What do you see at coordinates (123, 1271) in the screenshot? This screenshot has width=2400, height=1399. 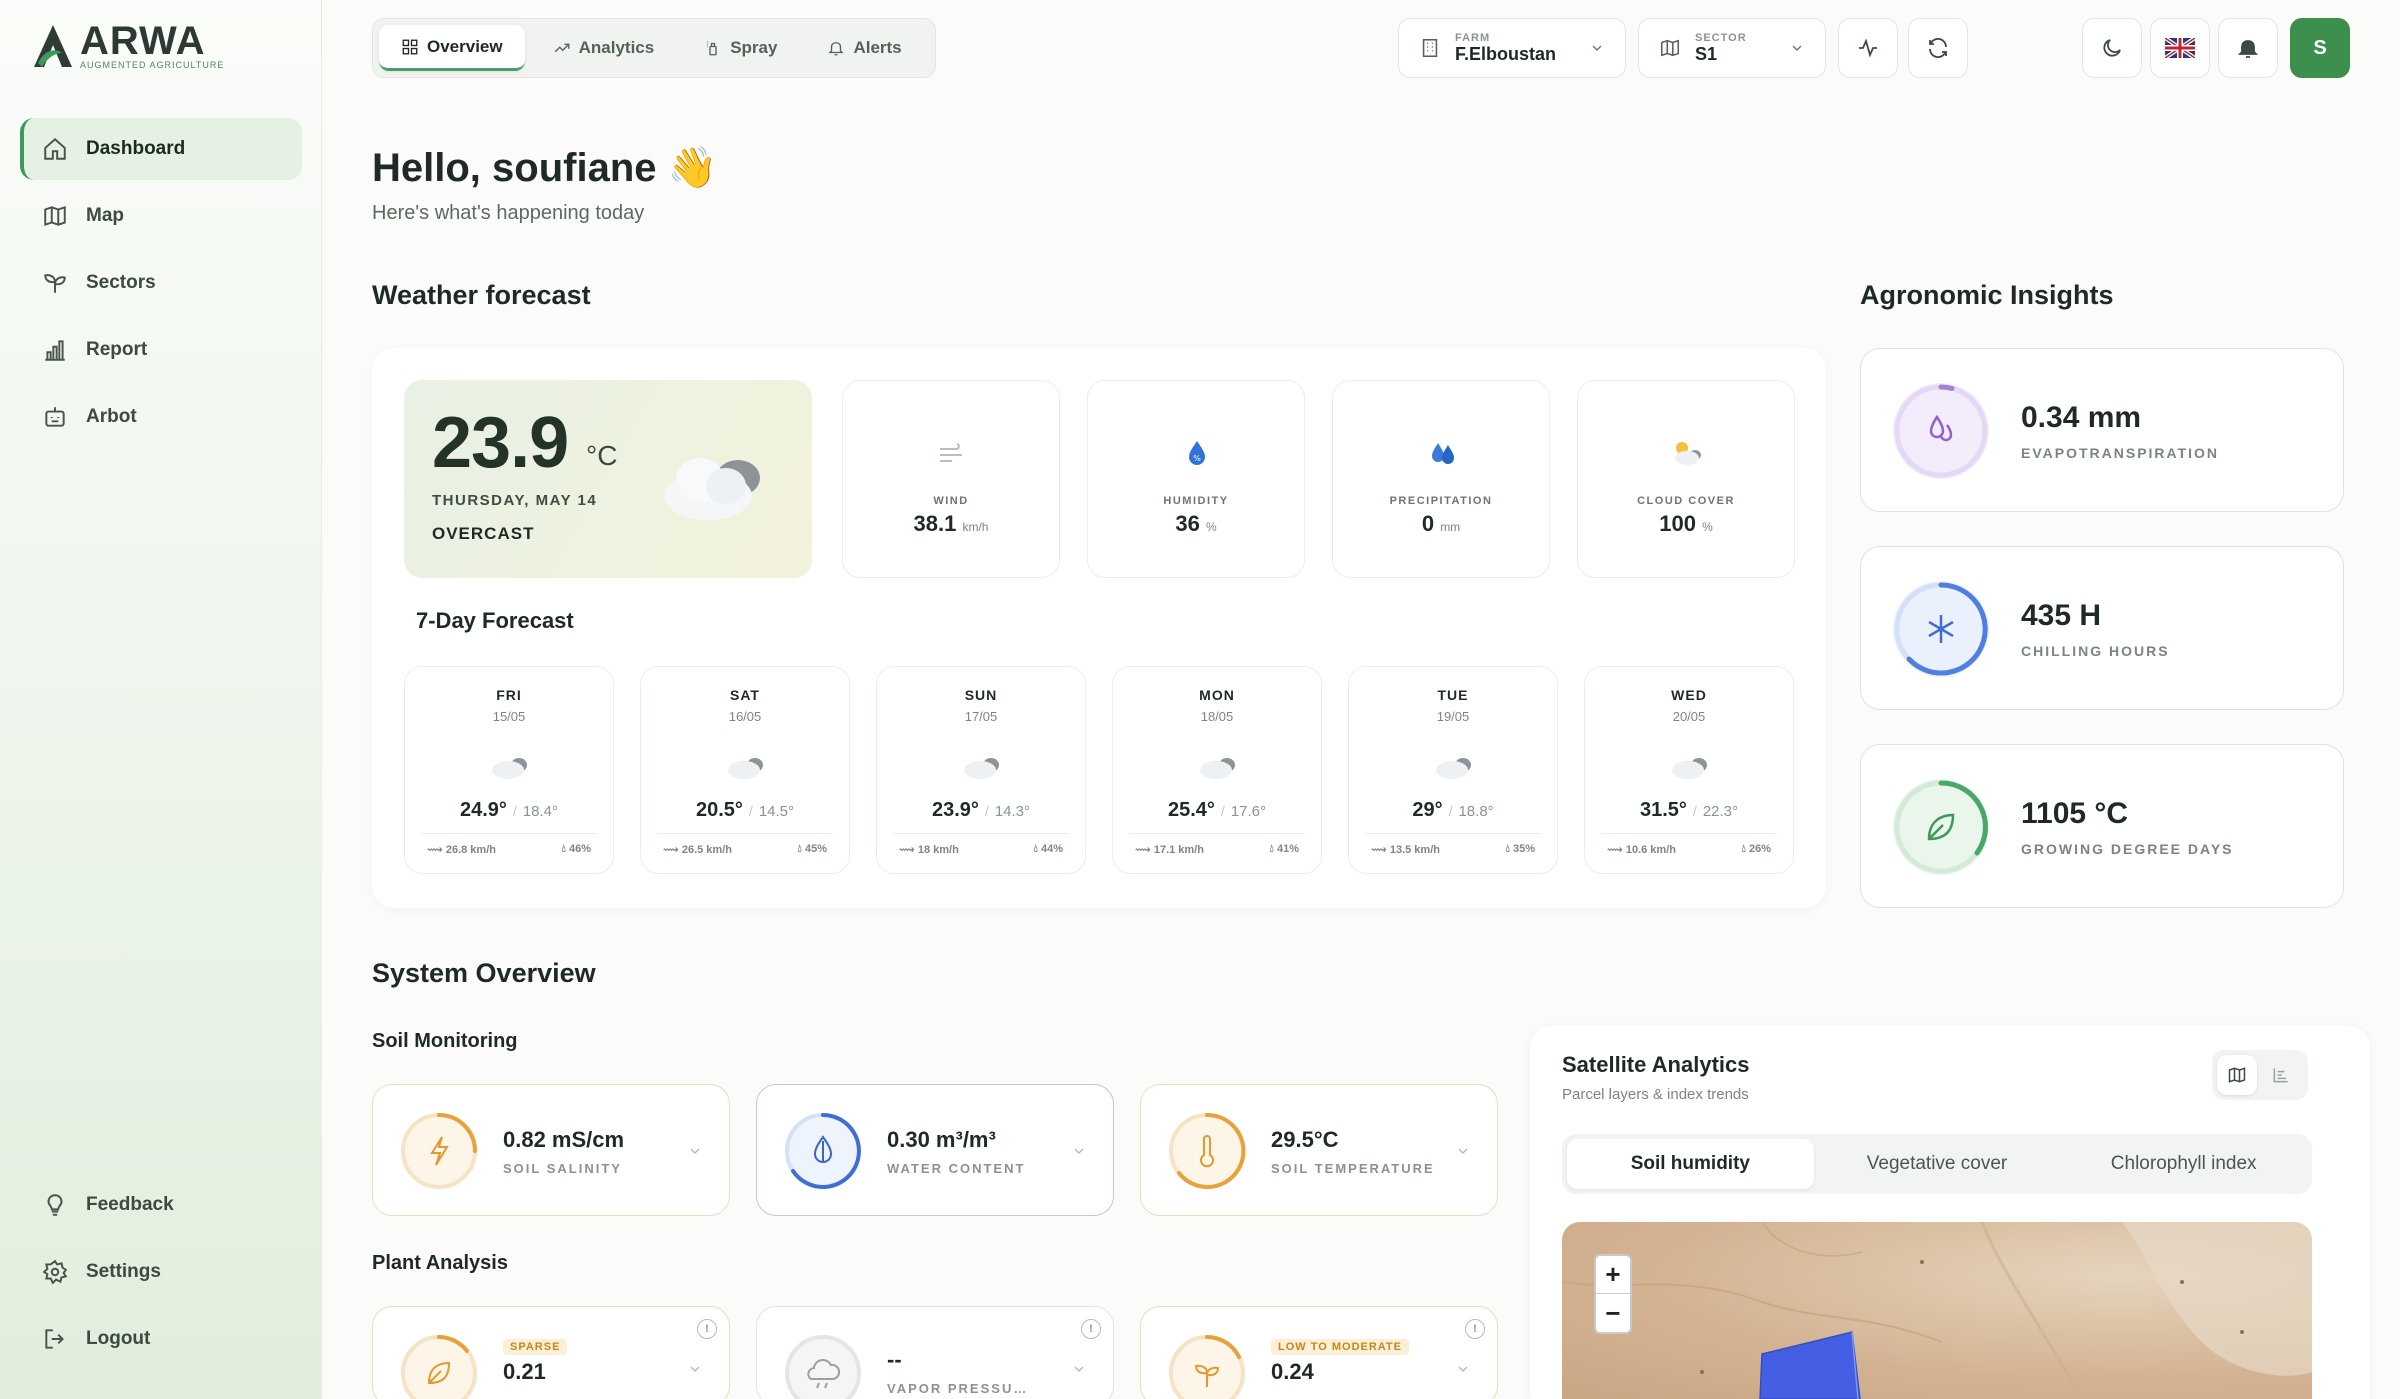 I see `sidebar-item-label: Settings` at bounding box center [123, 1271].